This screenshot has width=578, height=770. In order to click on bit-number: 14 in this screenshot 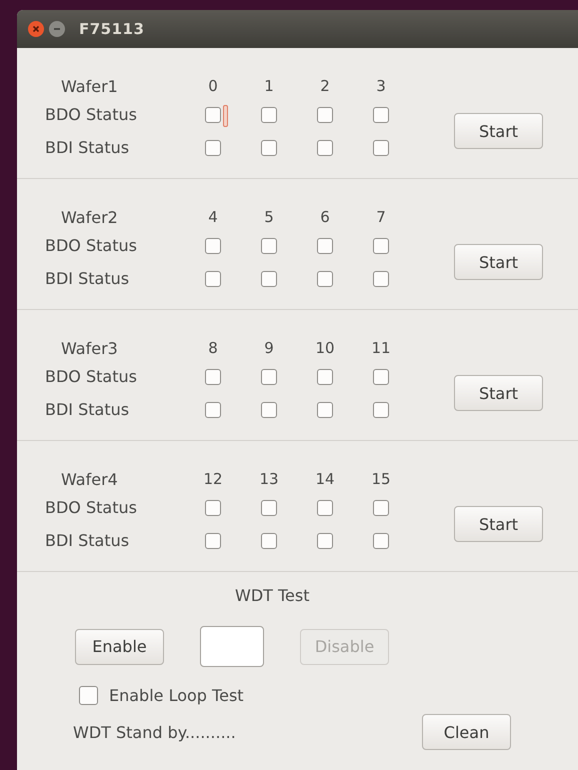, I will do `click(325, 479)`.